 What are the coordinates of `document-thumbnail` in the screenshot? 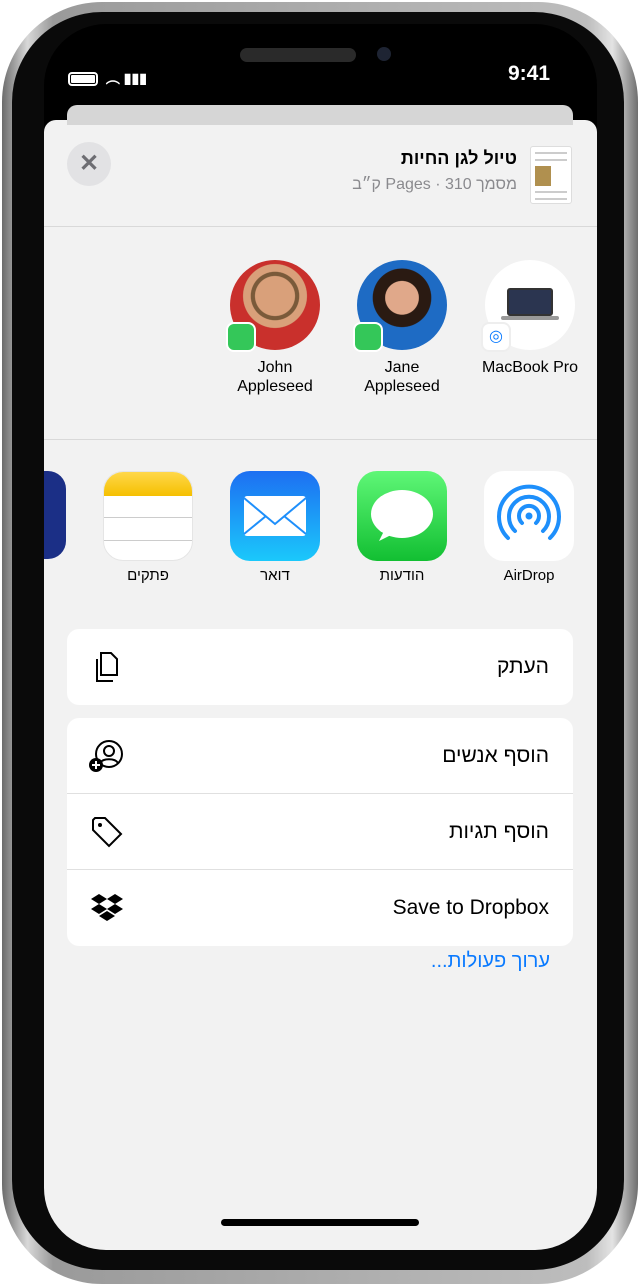 It's located at (551, 175).